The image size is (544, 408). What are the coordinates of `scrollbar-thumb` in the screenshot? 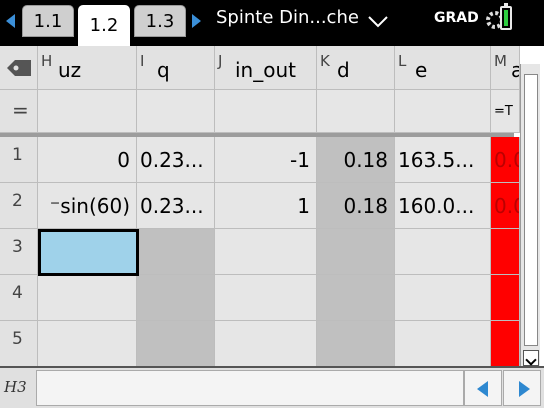 It's located at (531, 210).